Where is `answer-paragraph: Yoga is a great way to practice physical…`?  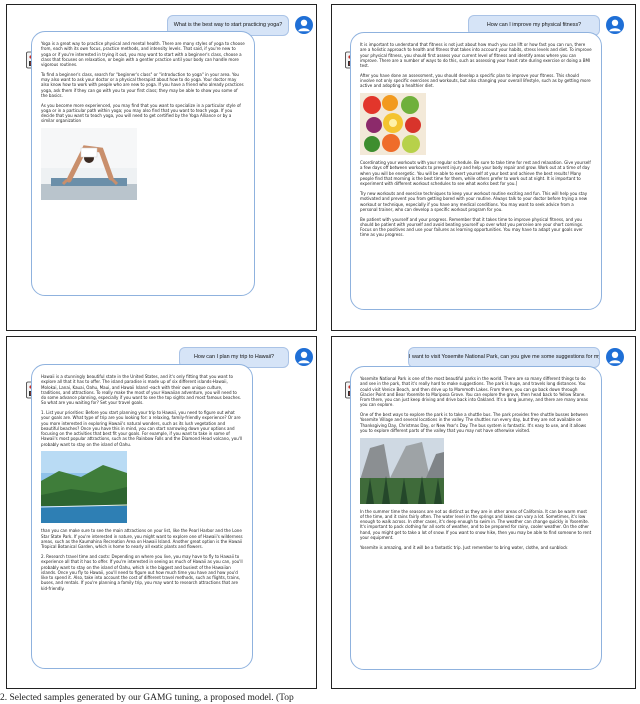 answer-paragraph: Yoga is a great way to practice physical… is located at coordinates (143, 54).